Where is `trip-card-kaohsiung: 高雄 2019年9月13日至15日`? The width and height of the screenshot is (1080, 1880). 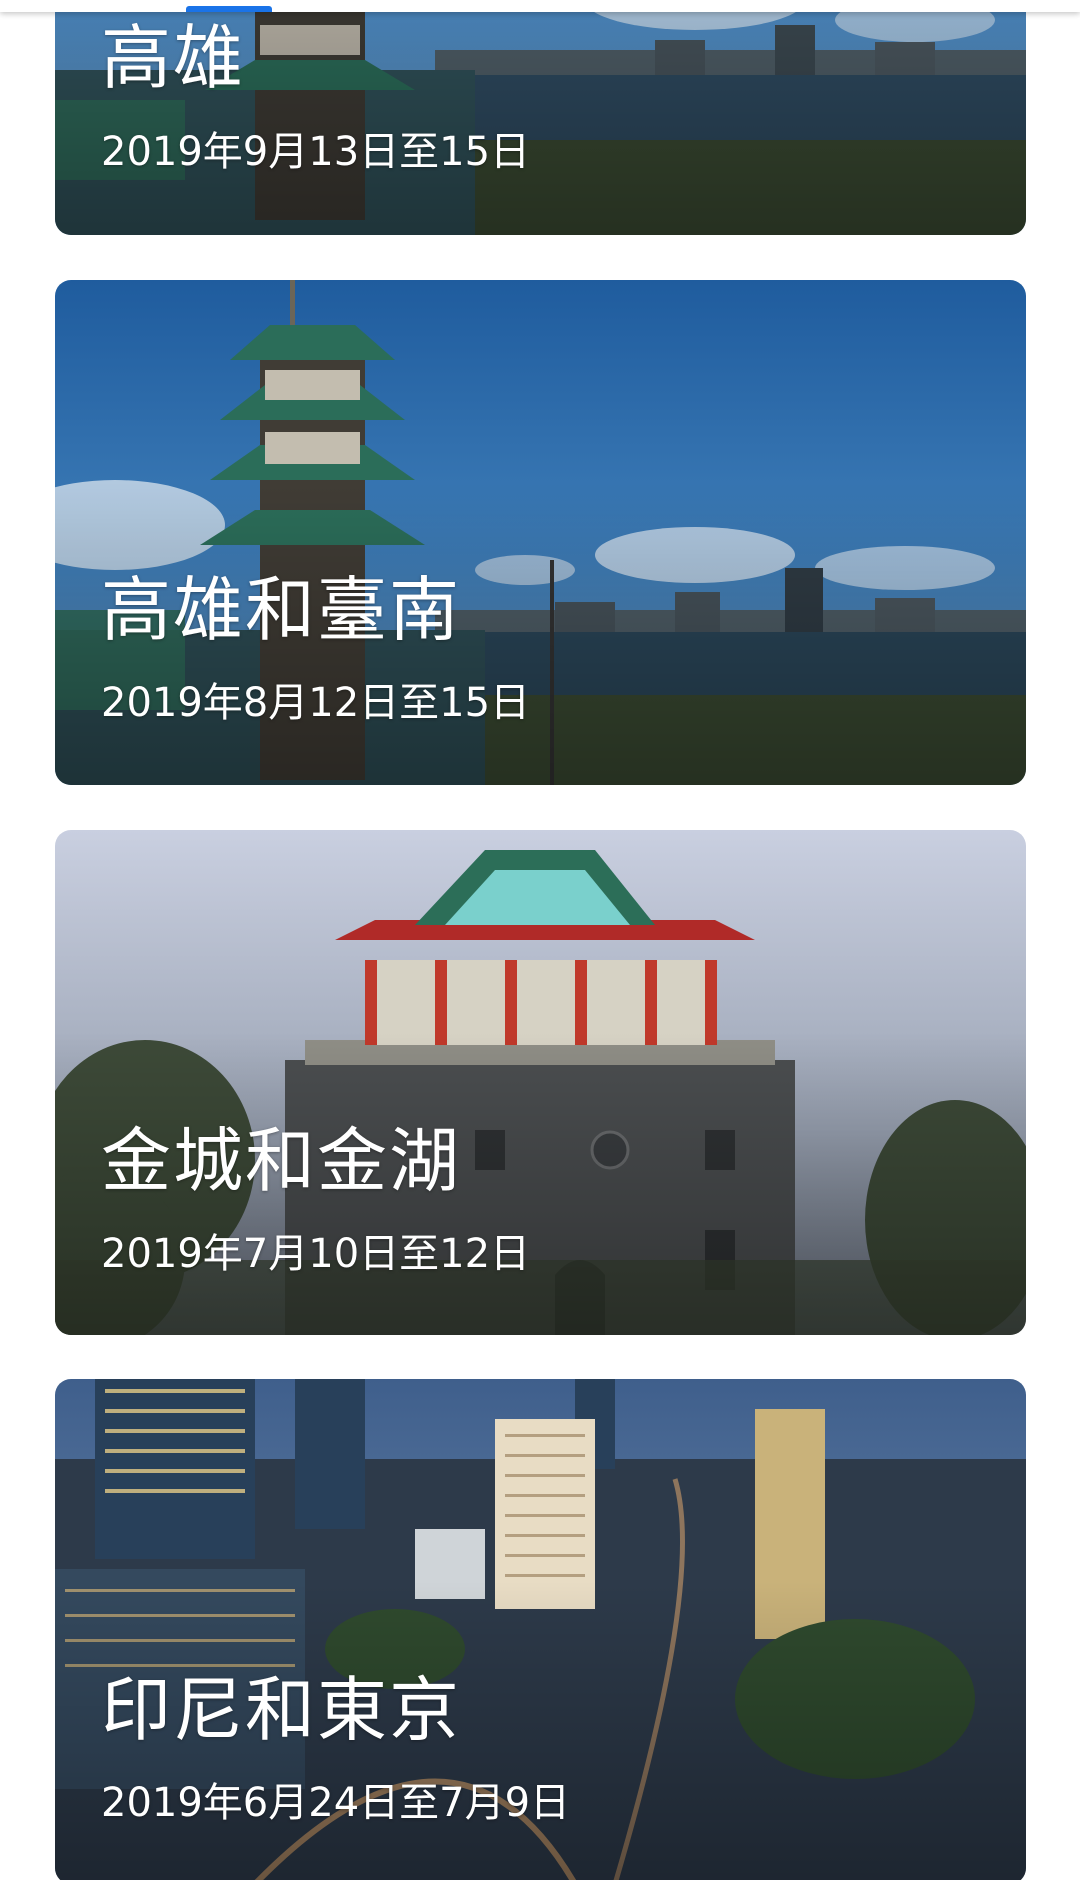
trip-card-kaohsiung: 高雄 2019年9月13日至15日 is located at coordinates (540, 117).